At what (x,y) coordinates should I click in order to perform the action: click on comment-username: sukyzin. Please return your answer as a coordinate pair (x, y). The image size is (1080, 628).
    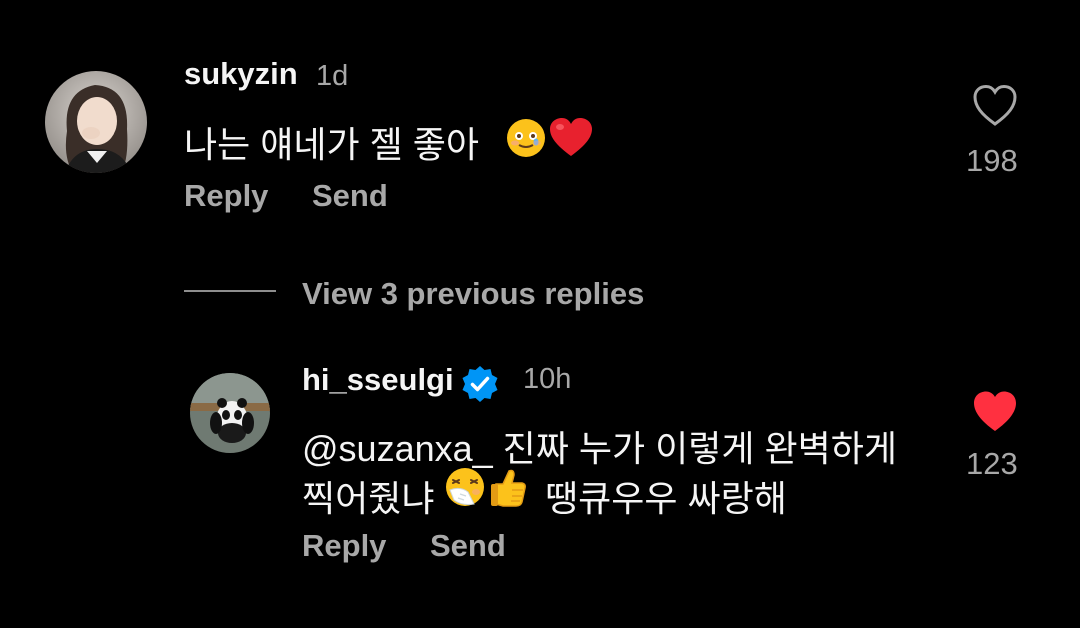
    Looking at the image, I should click on (241, 74).